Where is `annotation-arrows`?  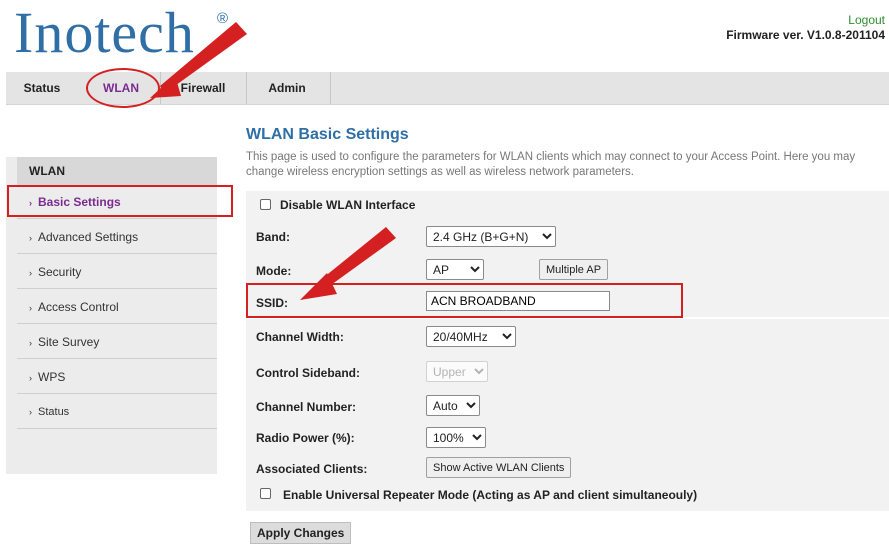
annotation-arrows is located at coordinates (273, 161).